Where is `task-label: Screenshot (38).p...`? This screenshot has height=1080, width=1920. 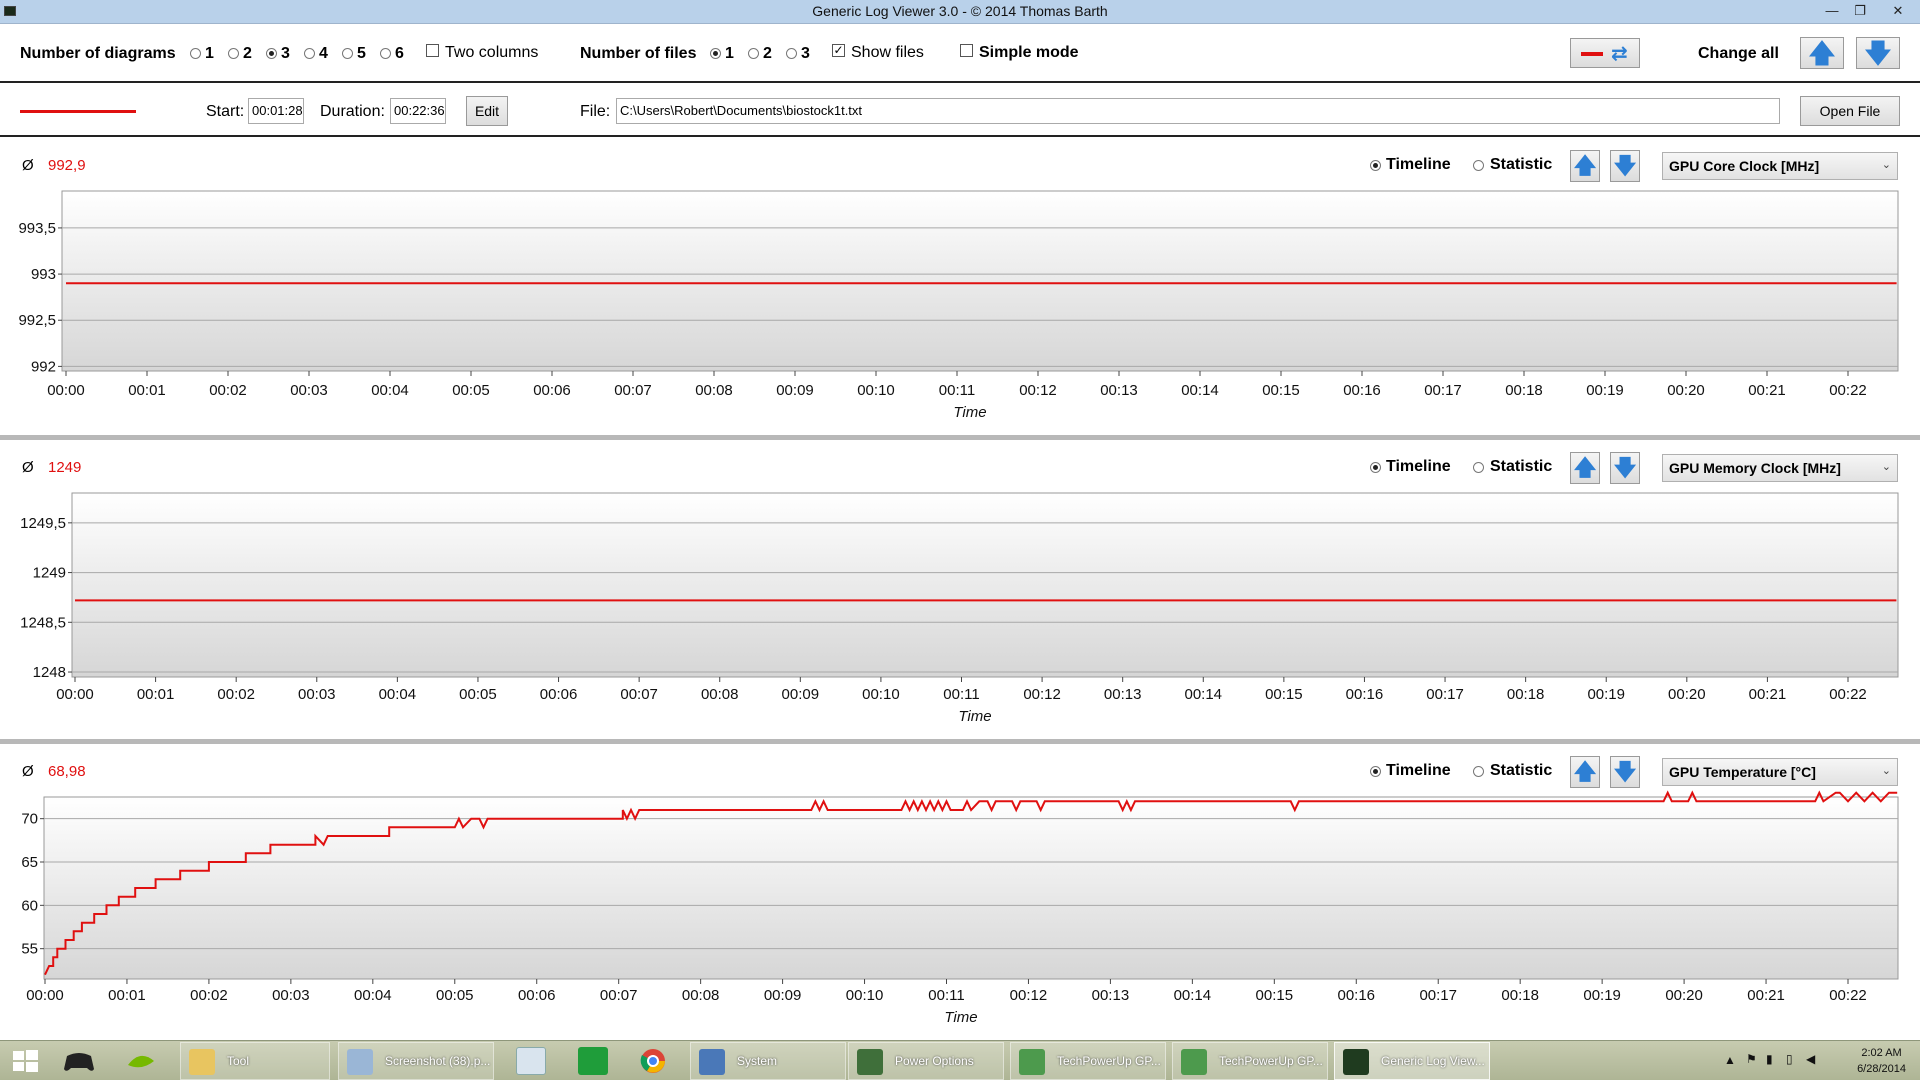
task-label: Screenshot (38).p... is located at coordinates (438, 1061).